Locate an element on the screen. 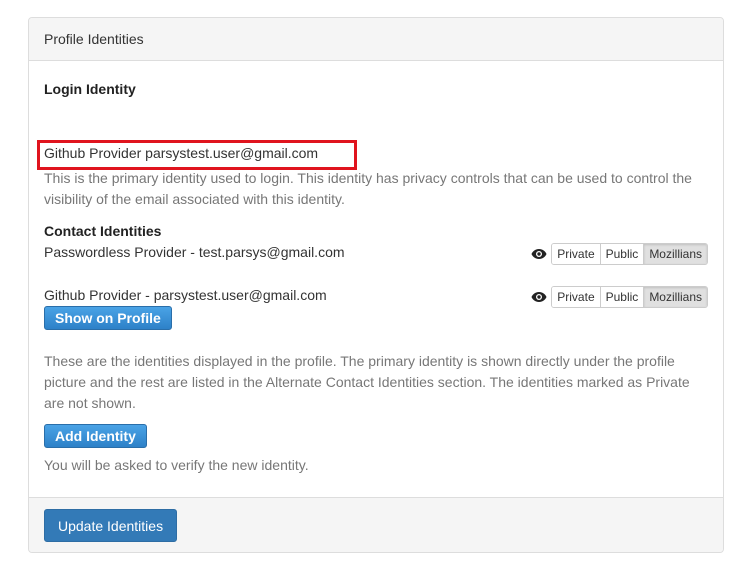  update-identities-button: Update Identities is located at coordinates (111, 525).